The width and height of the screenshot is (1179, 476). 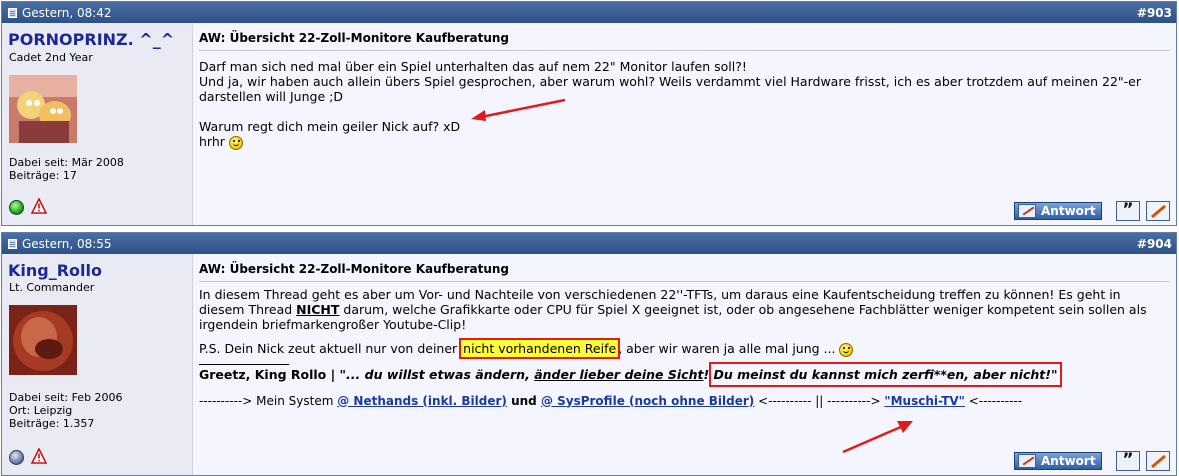 I want to click on user-postcount: Beiträge: 1.357, so click(x=52, y=423).